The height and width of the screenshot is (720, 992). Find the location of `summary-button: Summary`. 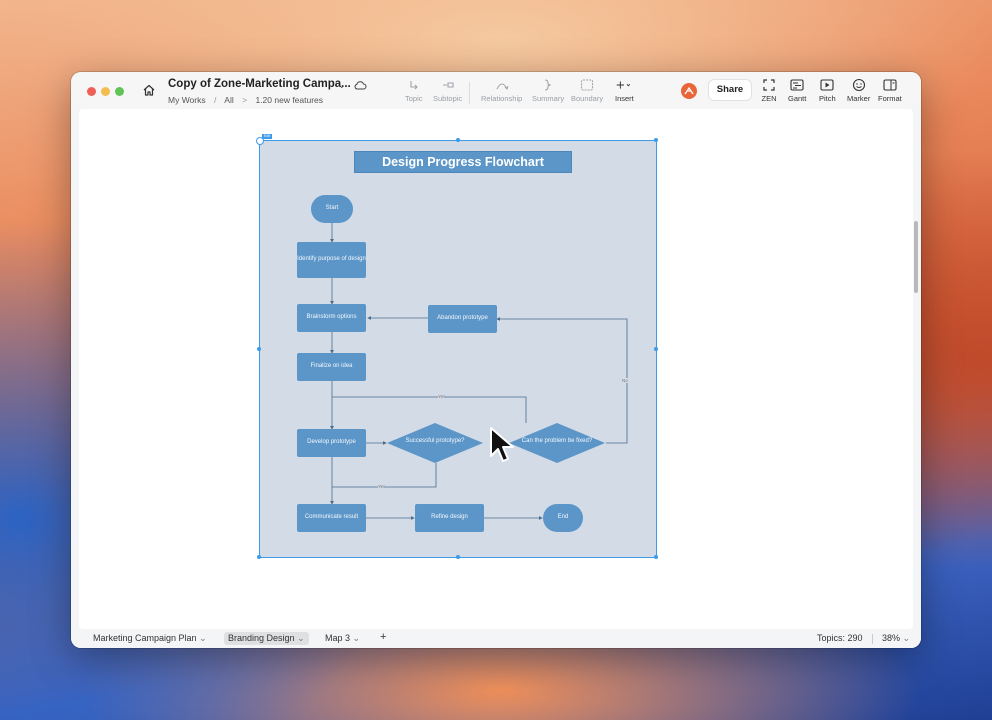

summary-button: Summary is located at coordinates (548, 90).